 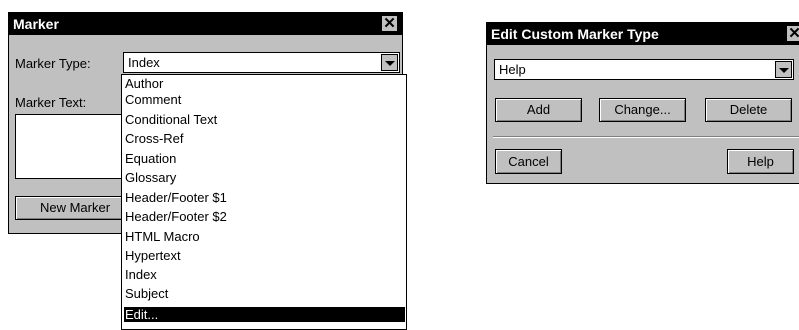 What do you see at coordinates (264, 197) in the screenshot?
I see `dropdown-item-header-footer-1: Header/Footer $1` at bounding box center [264, 197].